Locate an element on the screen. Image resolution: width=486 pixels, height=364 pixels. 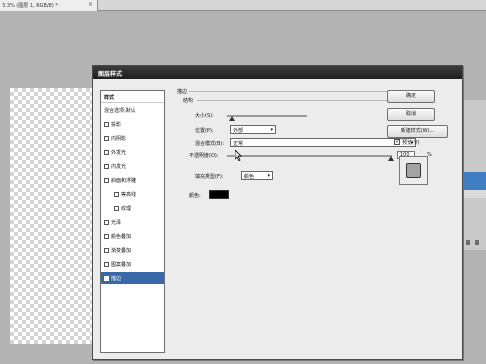
style-item-inner-glow: 内发光 is located at coordinates (132, 166).